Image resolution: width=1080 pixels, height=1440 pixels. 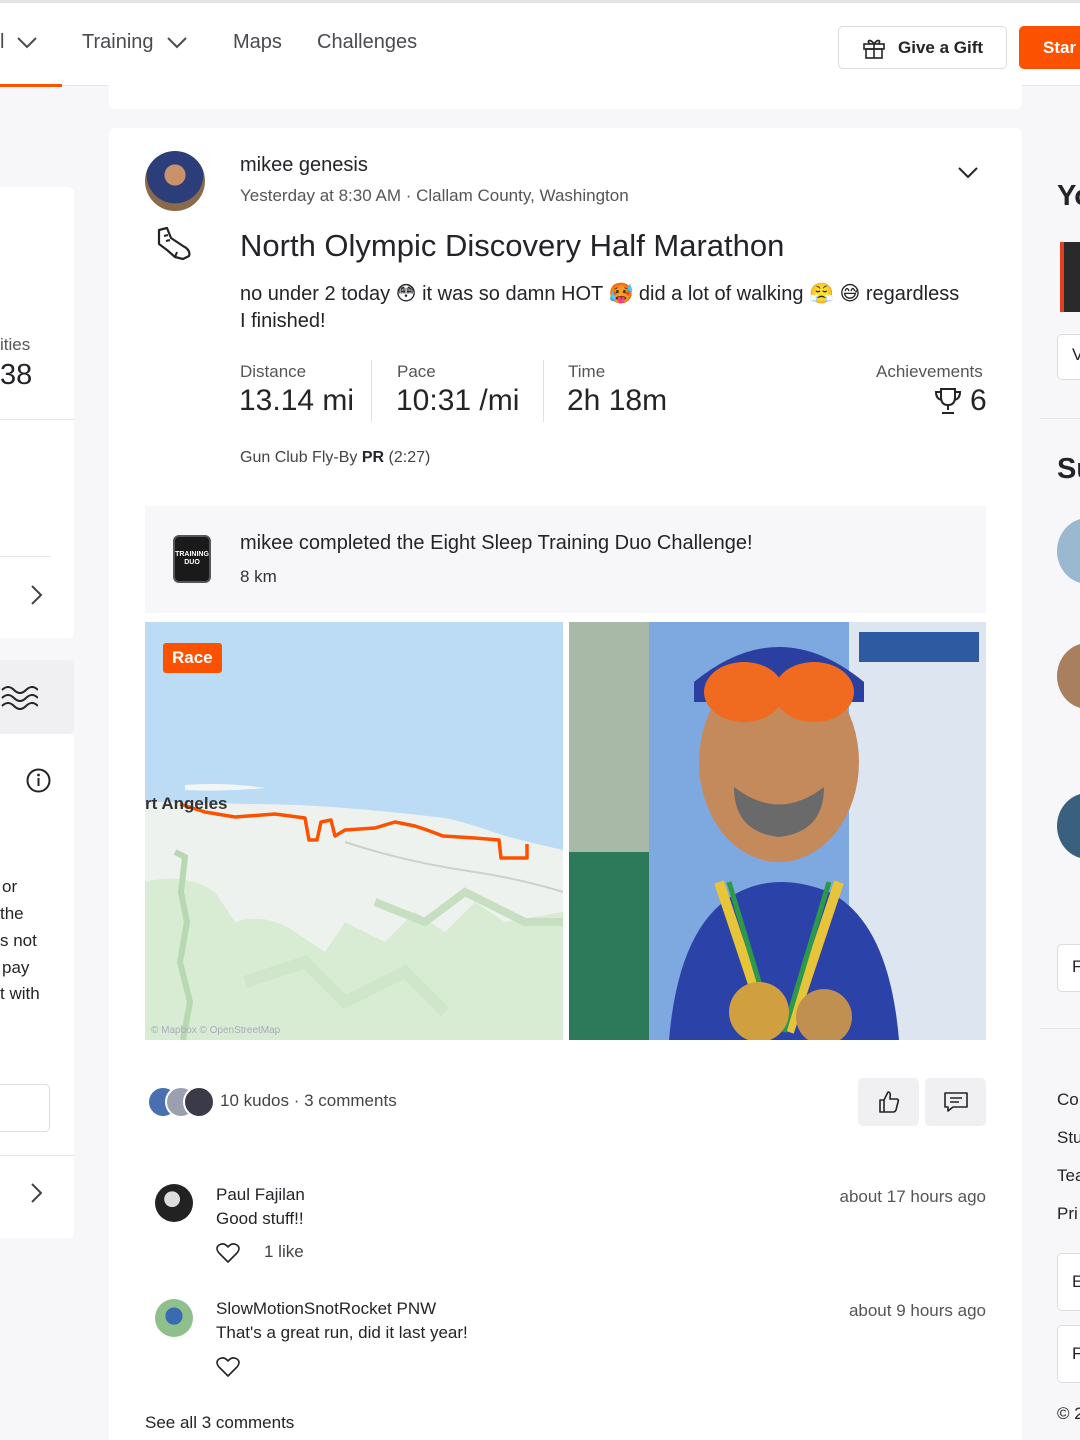 I want to click on commenter-name: SlowMotionSnotRocket PNW, so click(x=326, y=1309).